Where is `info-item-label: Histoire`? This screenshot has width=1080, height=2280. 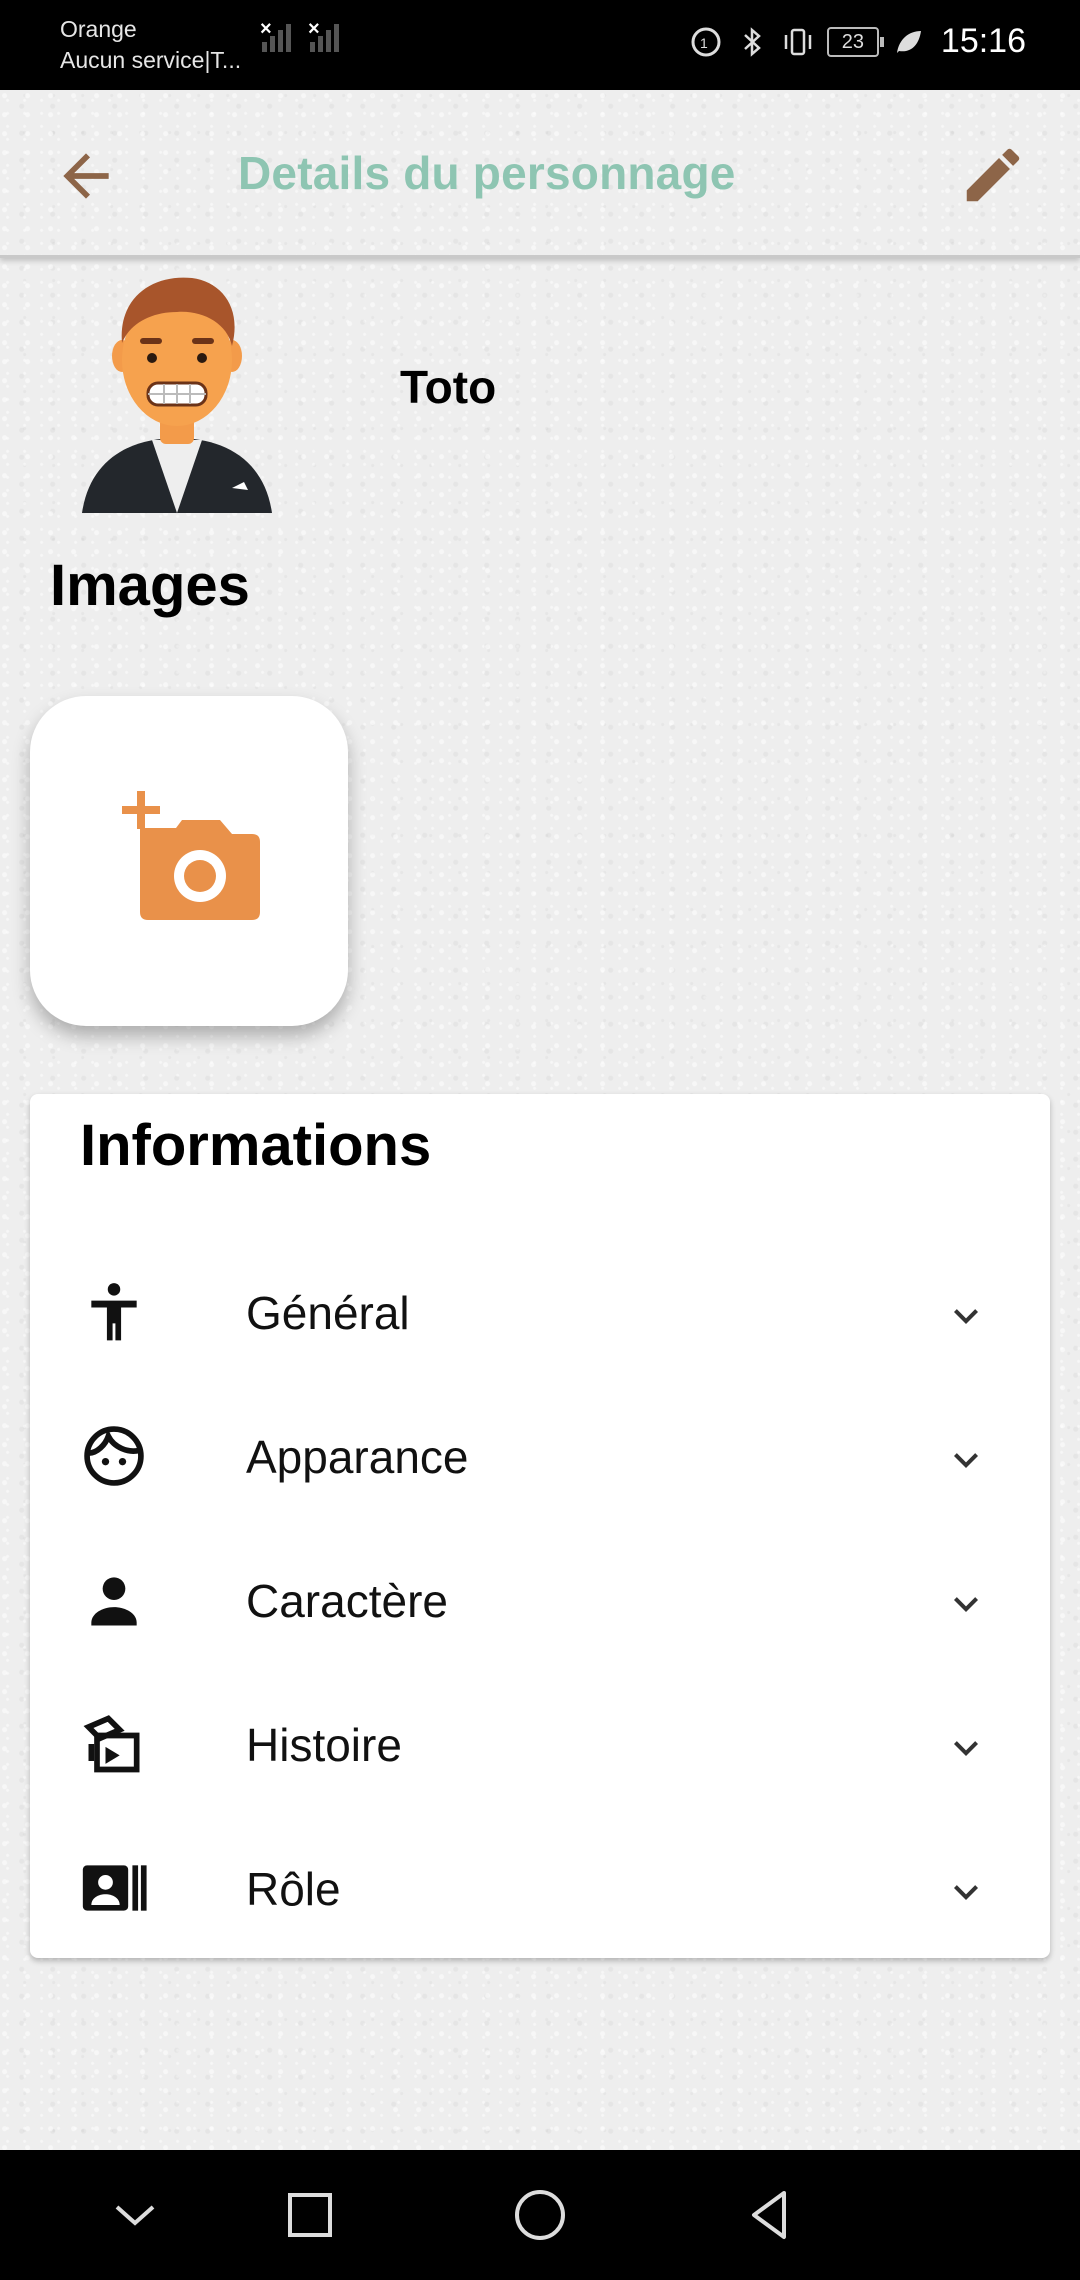
info-item-label: Histoire is located at coordinates (324, 1745).